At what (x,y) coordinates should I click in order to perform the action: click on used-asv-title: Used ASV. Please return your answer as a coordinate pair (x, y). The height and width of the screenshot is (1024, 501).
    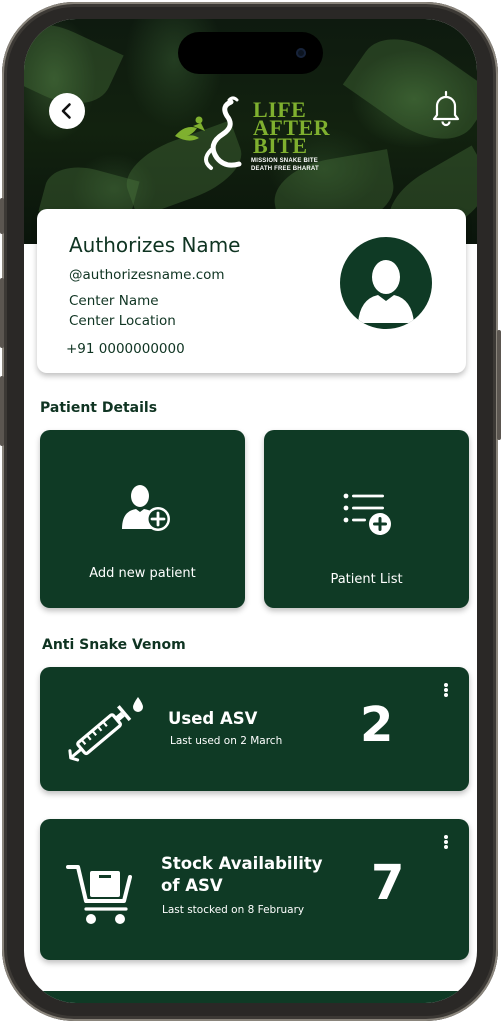
    Looking at the image, I should click on (213, 718).